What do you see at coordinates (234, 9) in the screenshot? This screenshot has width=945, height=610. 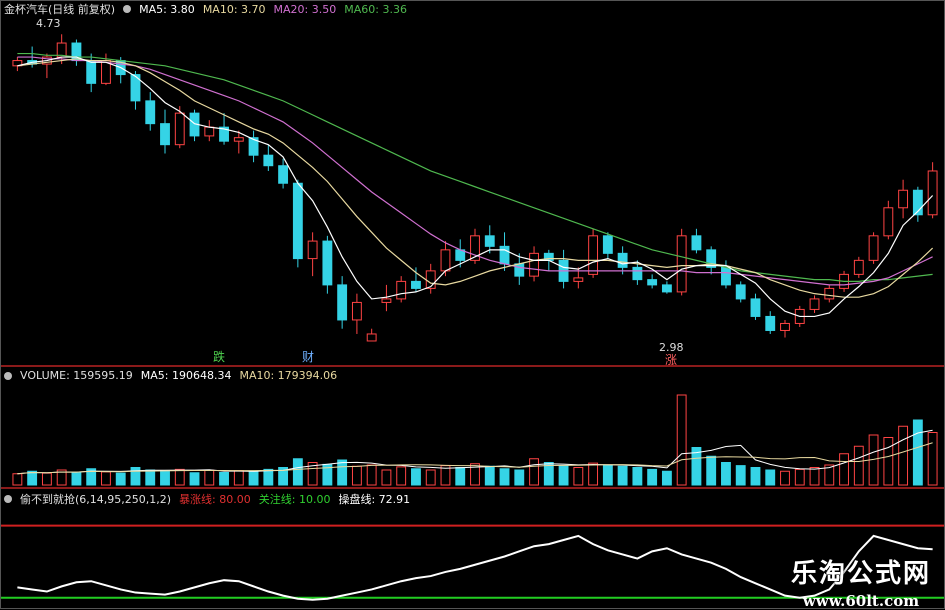 I see `ma10-legend: MA10: 3.70` at bounding box center [234, 9].